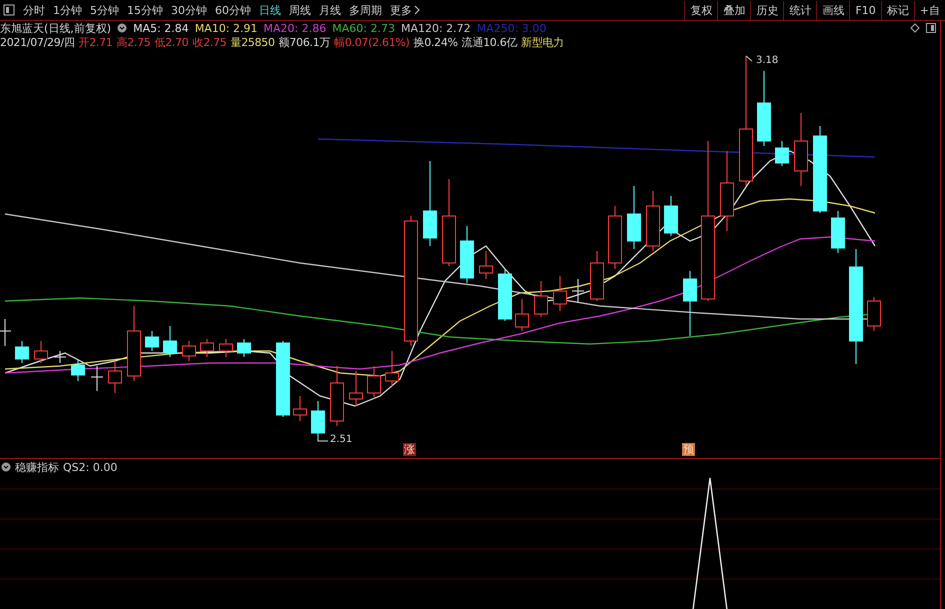  Describe the element at coordinates (330, 10) in the screenshot. I see `period-tab: 月线` at that location.